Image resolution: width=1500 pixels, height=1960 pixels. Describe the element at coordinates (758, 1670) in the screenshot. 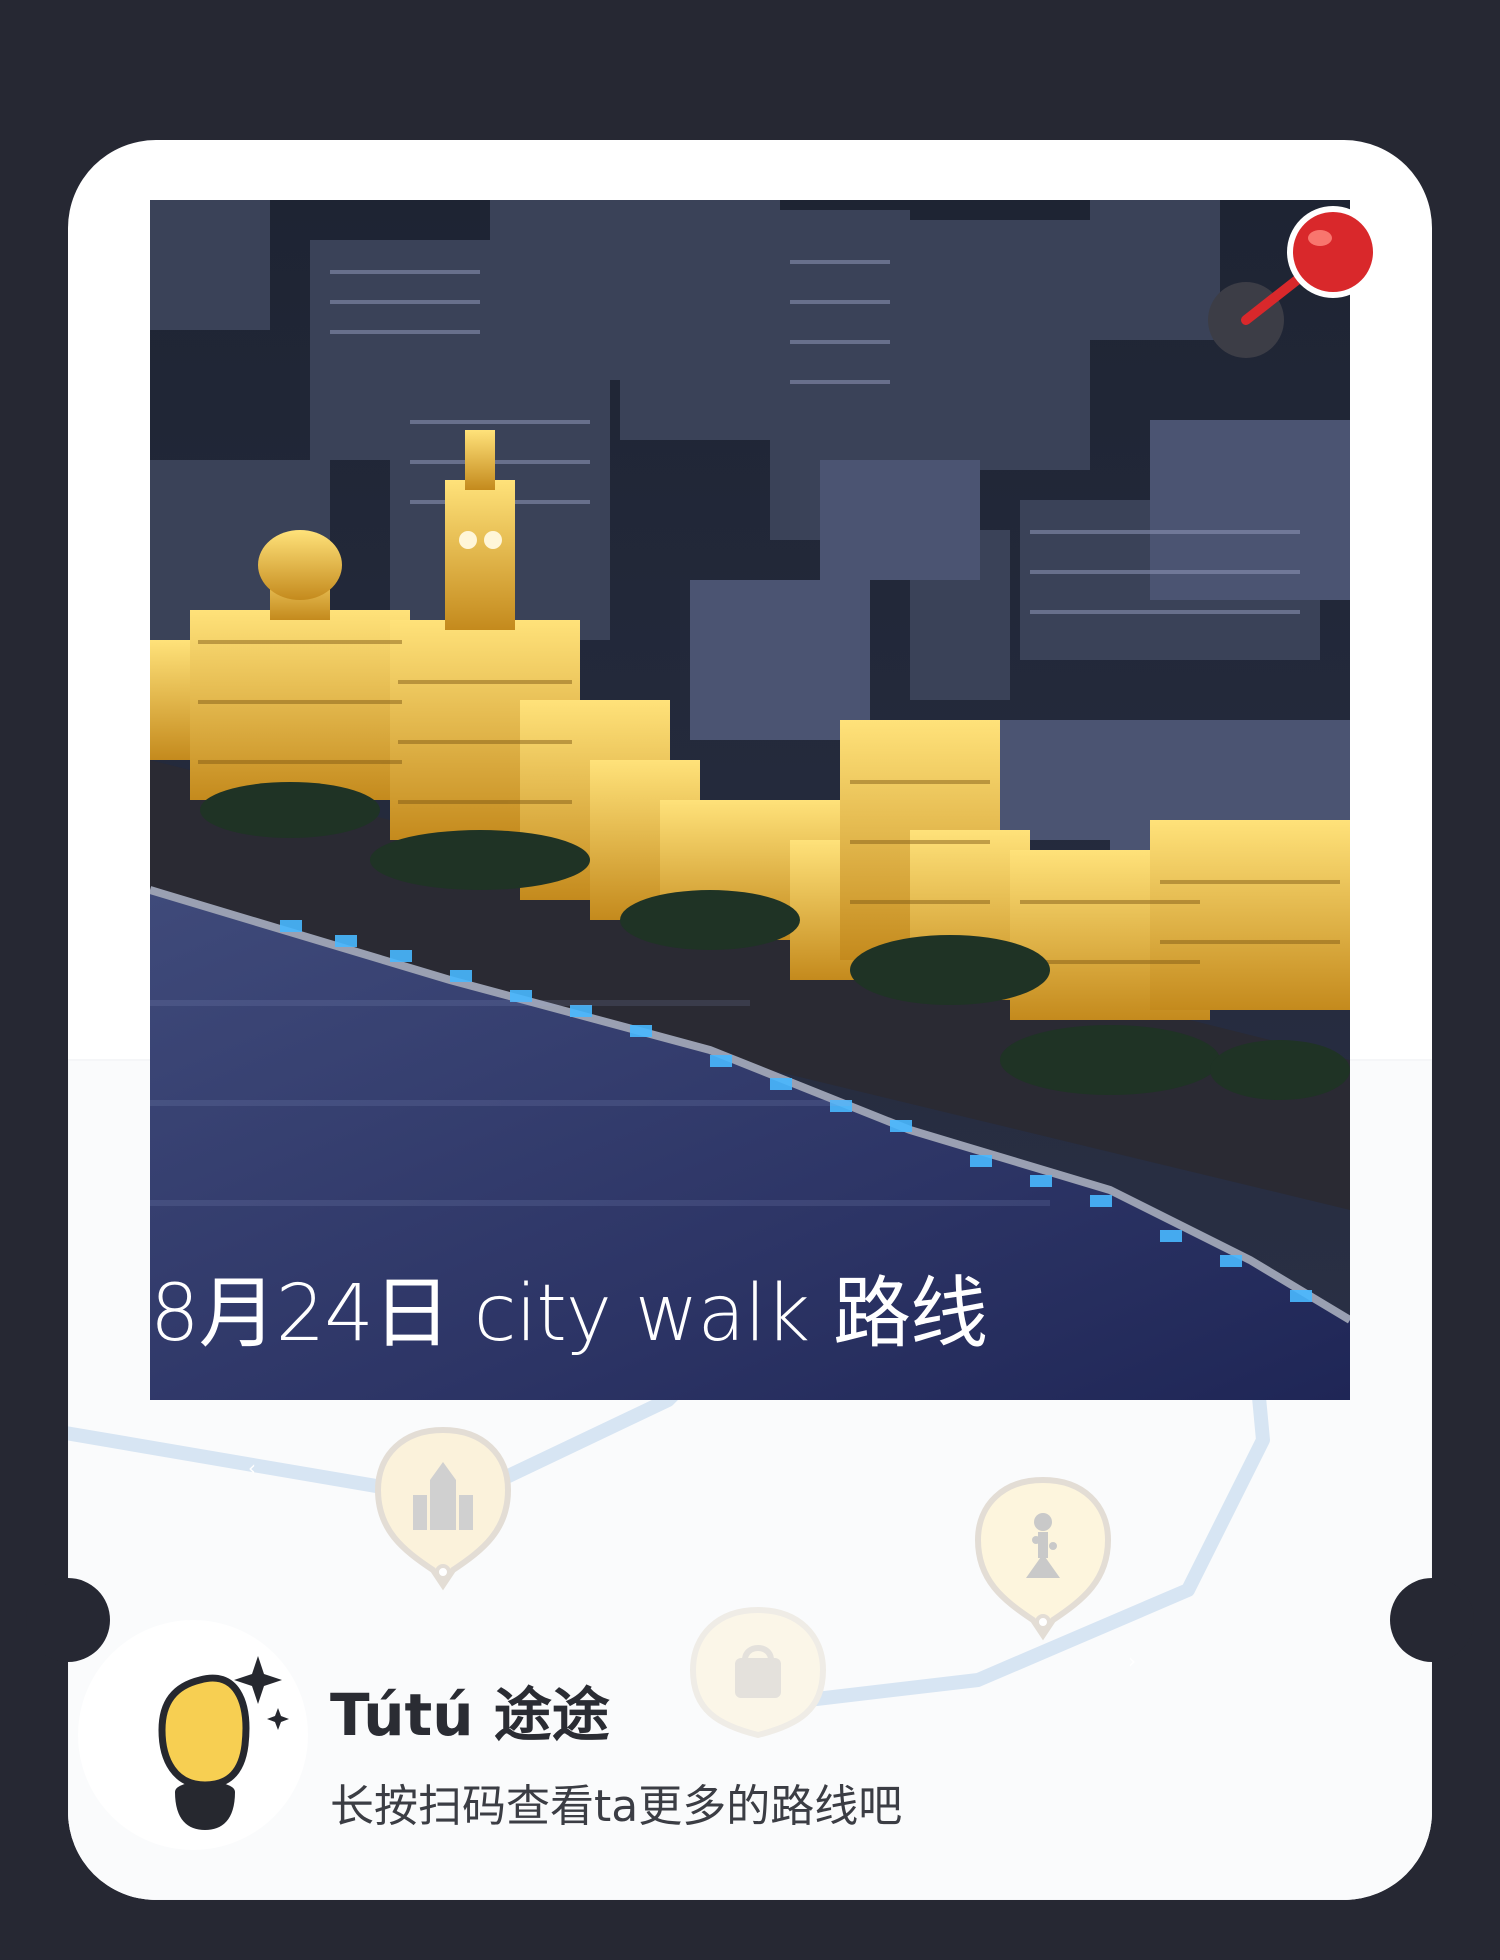

I see `shopping-bag-icon` at that location.